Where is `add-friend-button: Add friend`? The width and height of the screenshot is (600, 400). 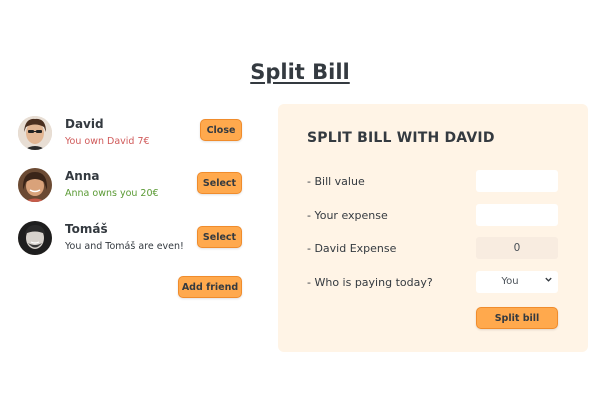
add-friend-button: Add friend is located at coordinates (210, 287).